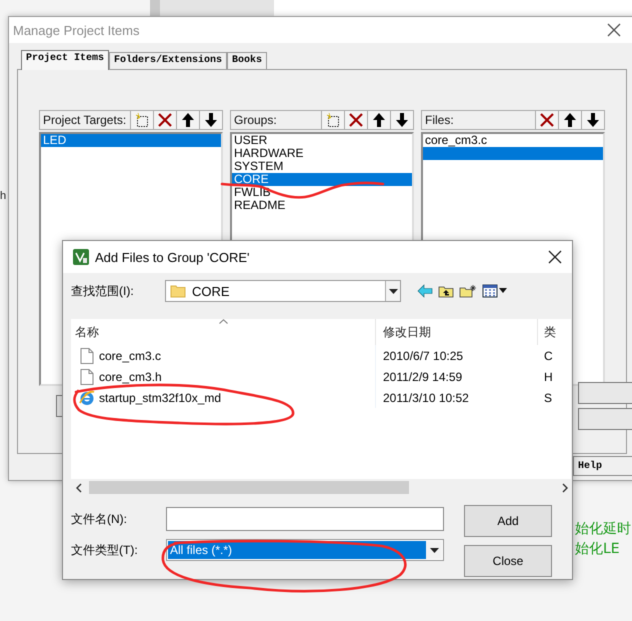 Image resolution: width=632 pixels, height=621 pixels. Describe the element at coordinates (495, 291) in the screenshot. I see `view-menu-icon` at that location.